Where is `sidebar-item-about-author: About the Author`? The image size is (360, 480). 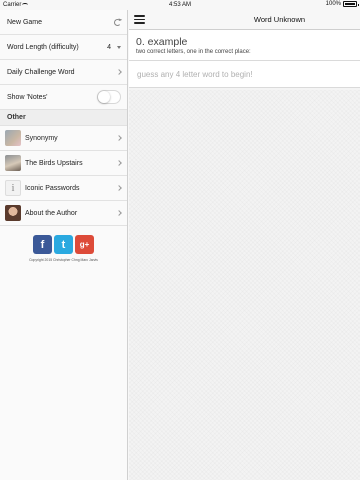
sidebar-item-about-author: About the Author is located at coordinates (63, 213).